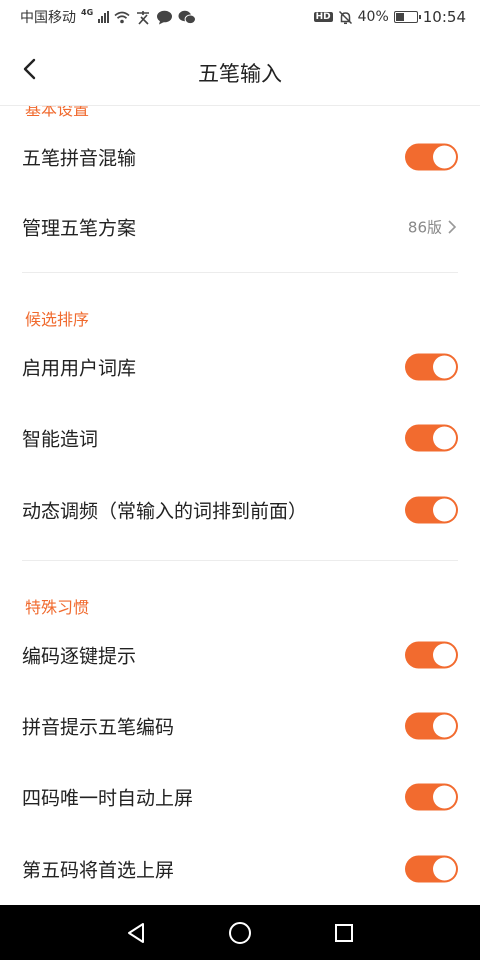 The width and height of the screenshot is (480, 960). What do you see at coordinates (323, 17) in the screenshot?
I see `hd-badge: HD` at bounding box center [323, 17].